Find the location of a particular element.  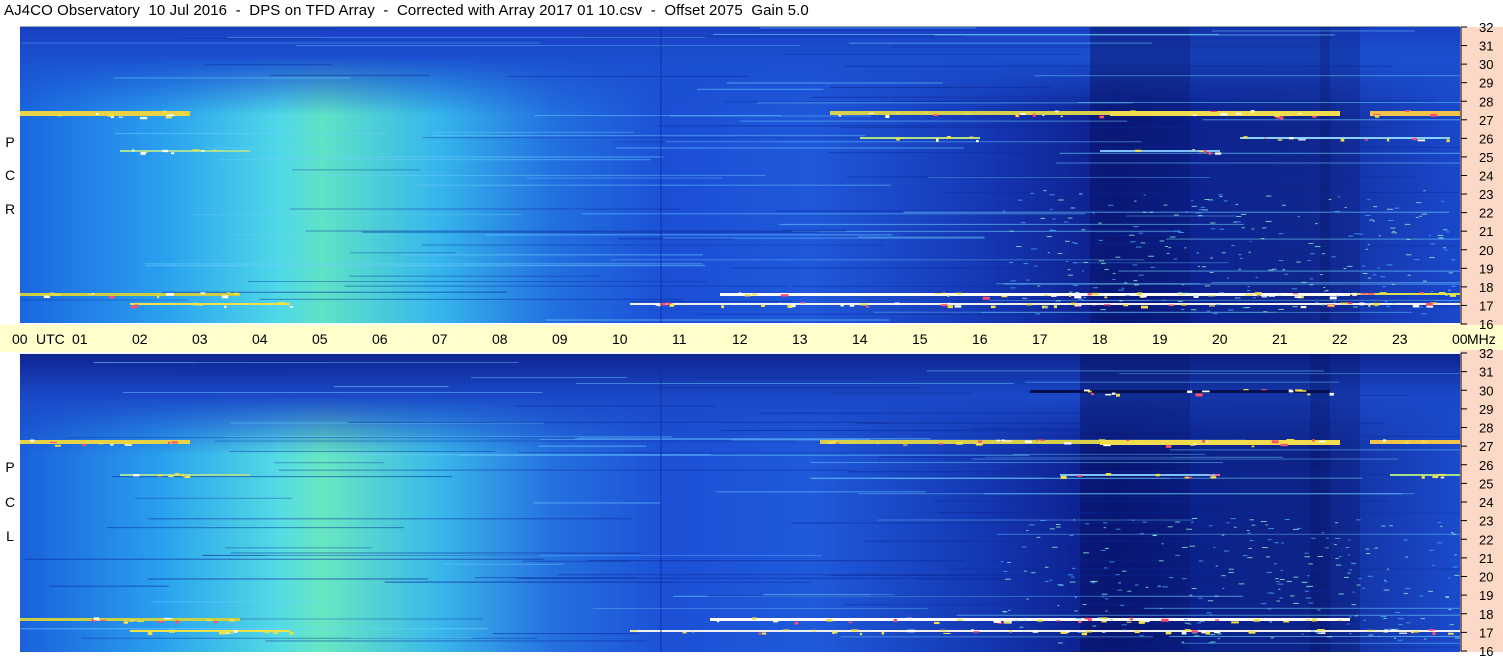

utc-tick-label: 22 is located at coordinates (1340, 339).